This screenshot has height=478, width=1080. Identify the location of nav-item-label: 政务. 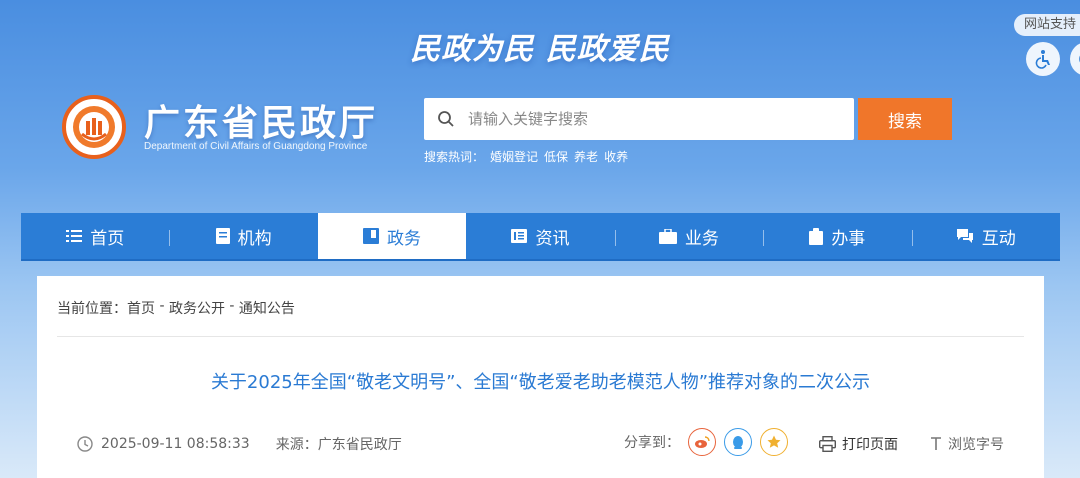
(404, 238).